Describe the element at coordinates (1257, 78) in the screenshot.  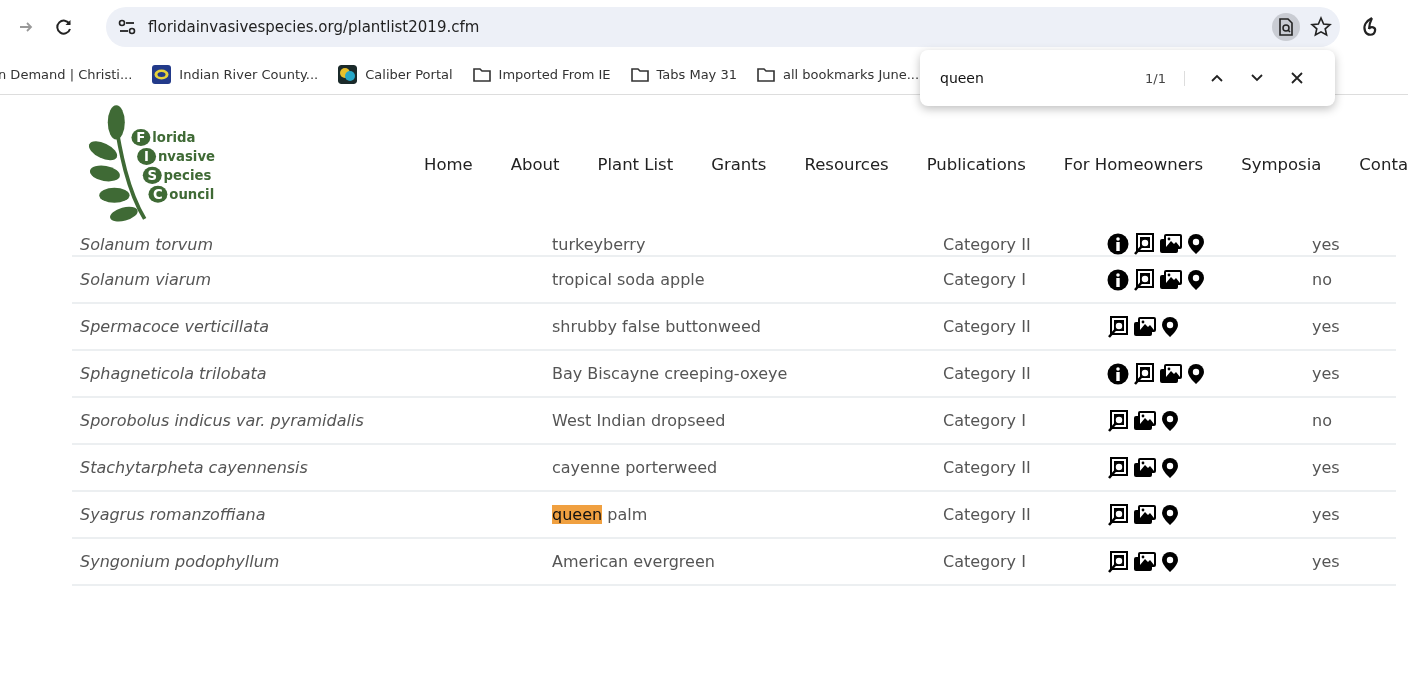
I see `chevron-down-icon` at that location.